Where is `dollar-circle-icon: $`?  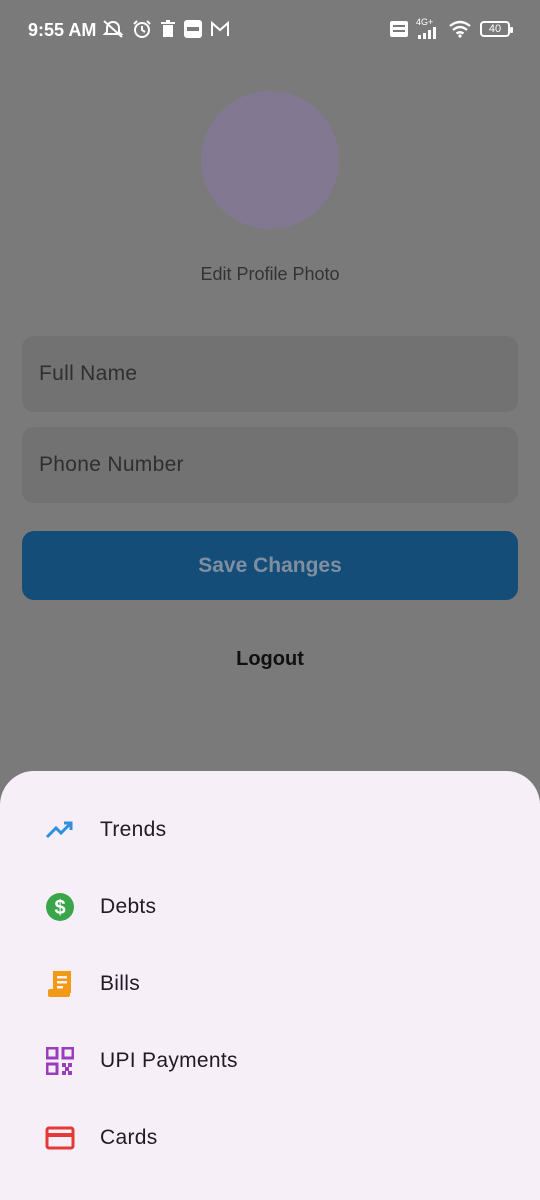 dollar-circle-icon: $ is located at coordinates (60, 907).